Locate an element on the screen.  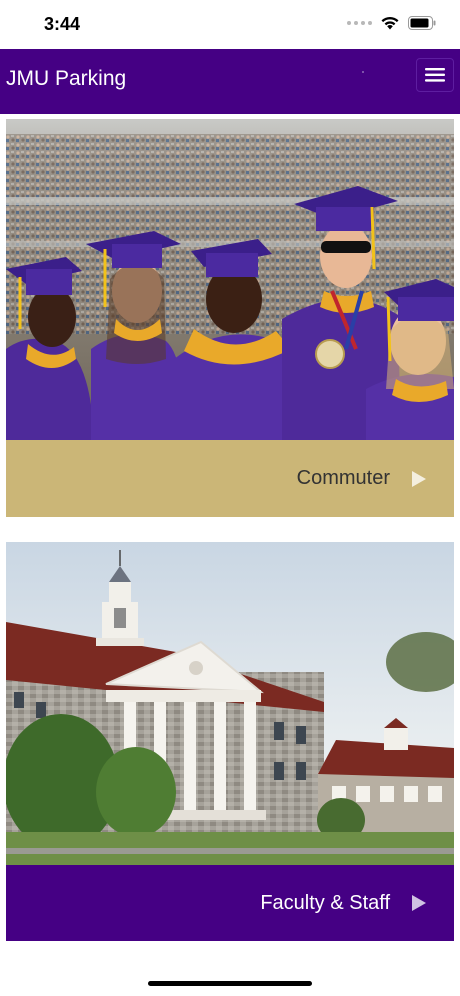
cellular-signal-icon is located at coordinates (359, 22).